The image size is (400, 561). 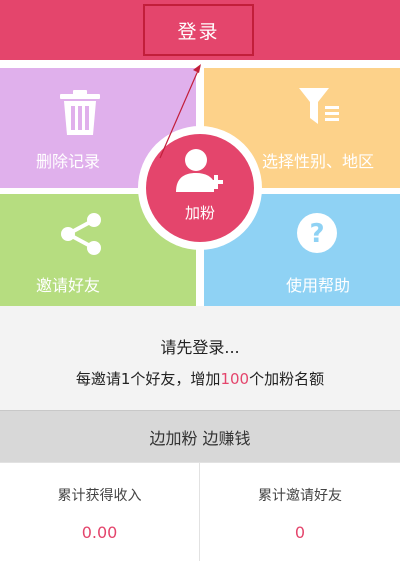 What do you see at coordinates (317, 285) in the screenshot?
I see `help-label: 使用帮助` at bounding box center [317, 285].